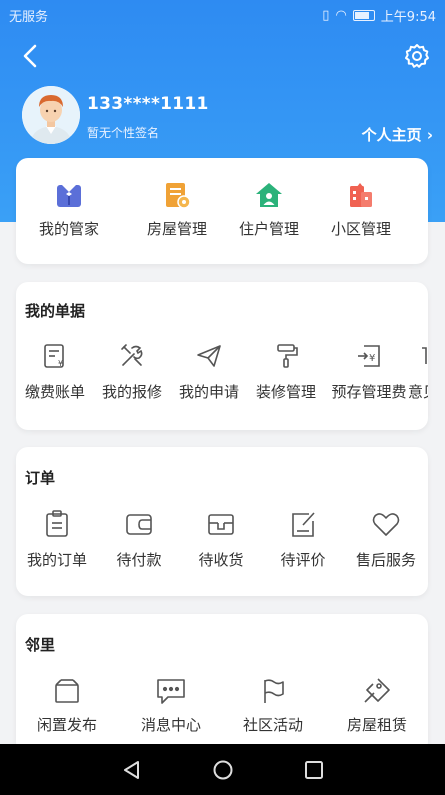  Describe the element at coordinates (287, 356) in the screenshot. I see `paint-roller-icon` at that location.